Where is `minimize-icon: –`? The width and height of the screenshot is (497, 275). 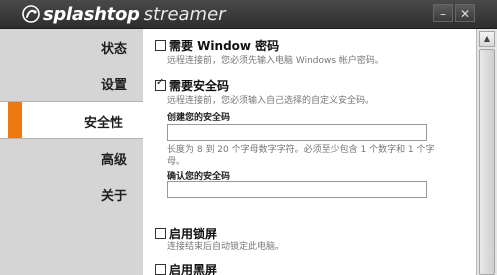 minimize-icon: – is located at coordinates (443, 14).